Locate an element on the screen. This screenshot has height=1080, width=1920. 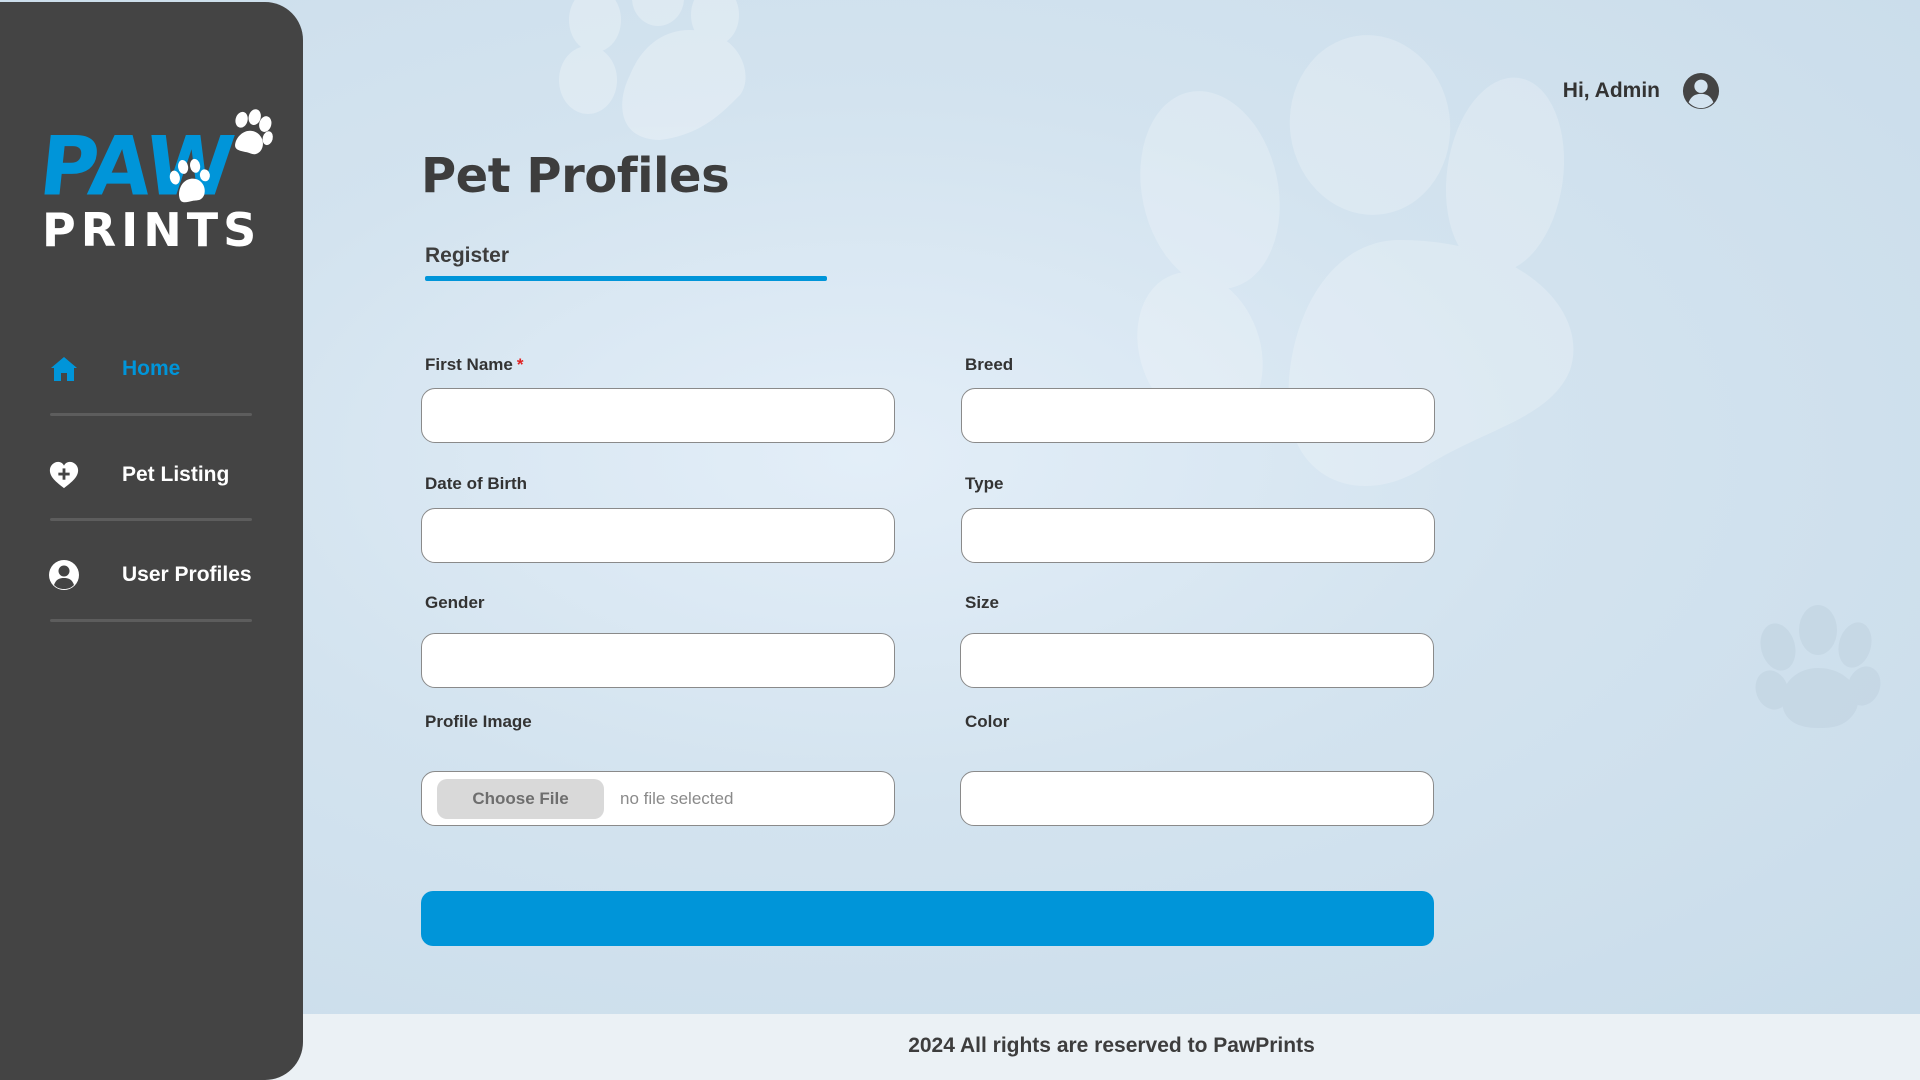
sidebar-item-user-profiles: User Profiles is located at coordinates (150, 575).